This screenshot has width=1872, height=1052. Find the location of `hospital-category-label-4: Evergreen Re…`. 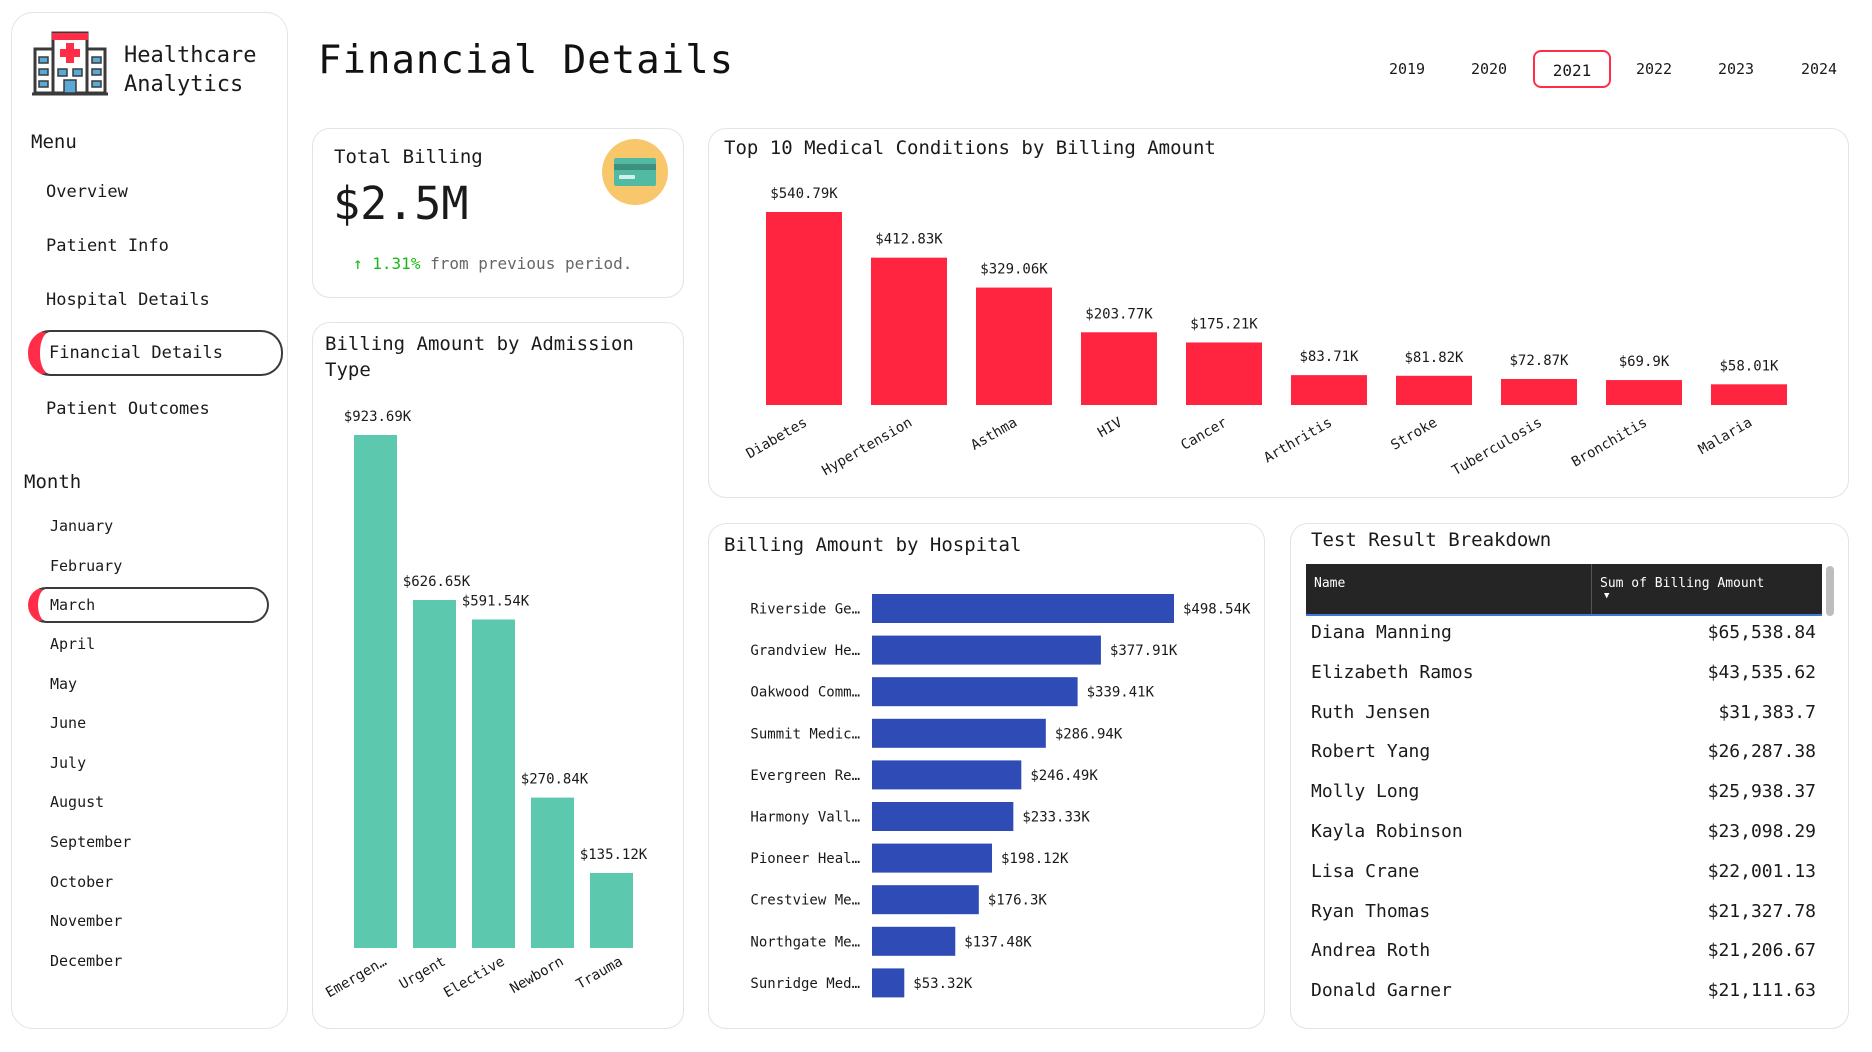

hospital-category-label-4: Evergreen Re… is located at coordinates (805, 776).